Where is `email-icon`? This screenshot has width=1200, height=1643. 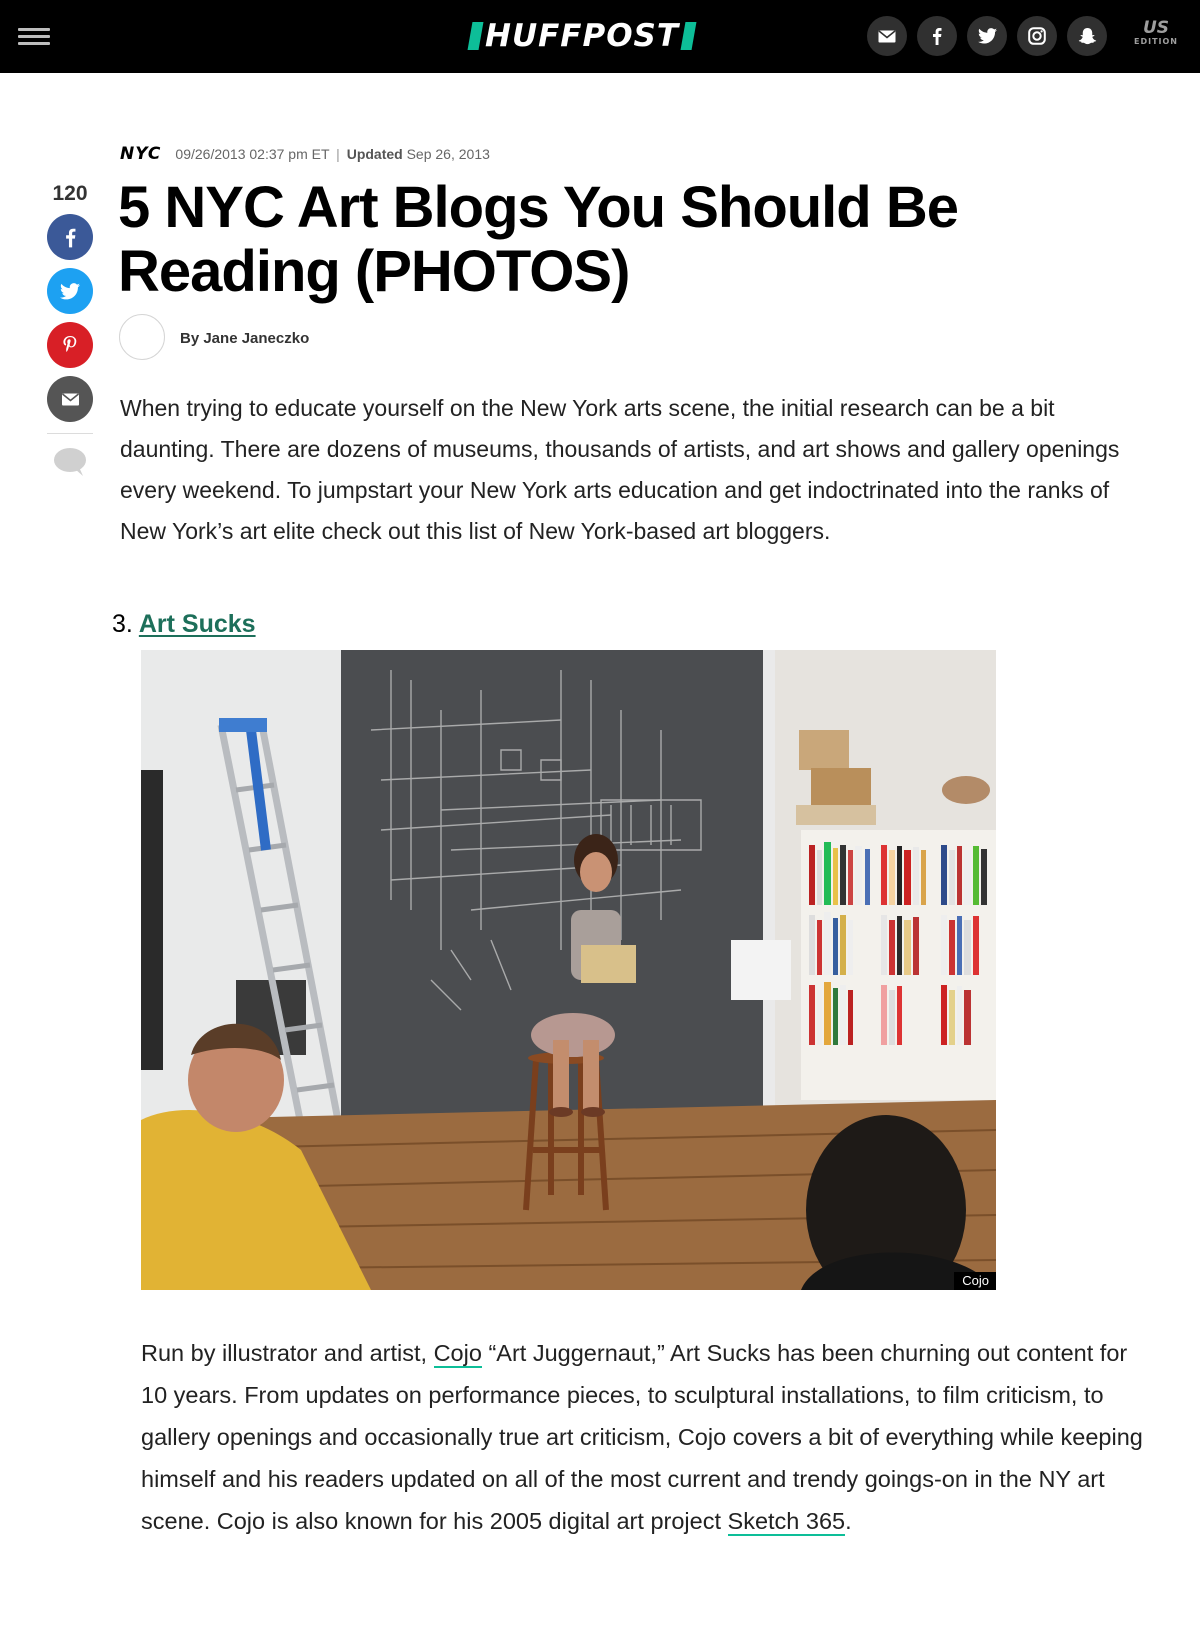
email-icon is located at coordinates (887, 36).